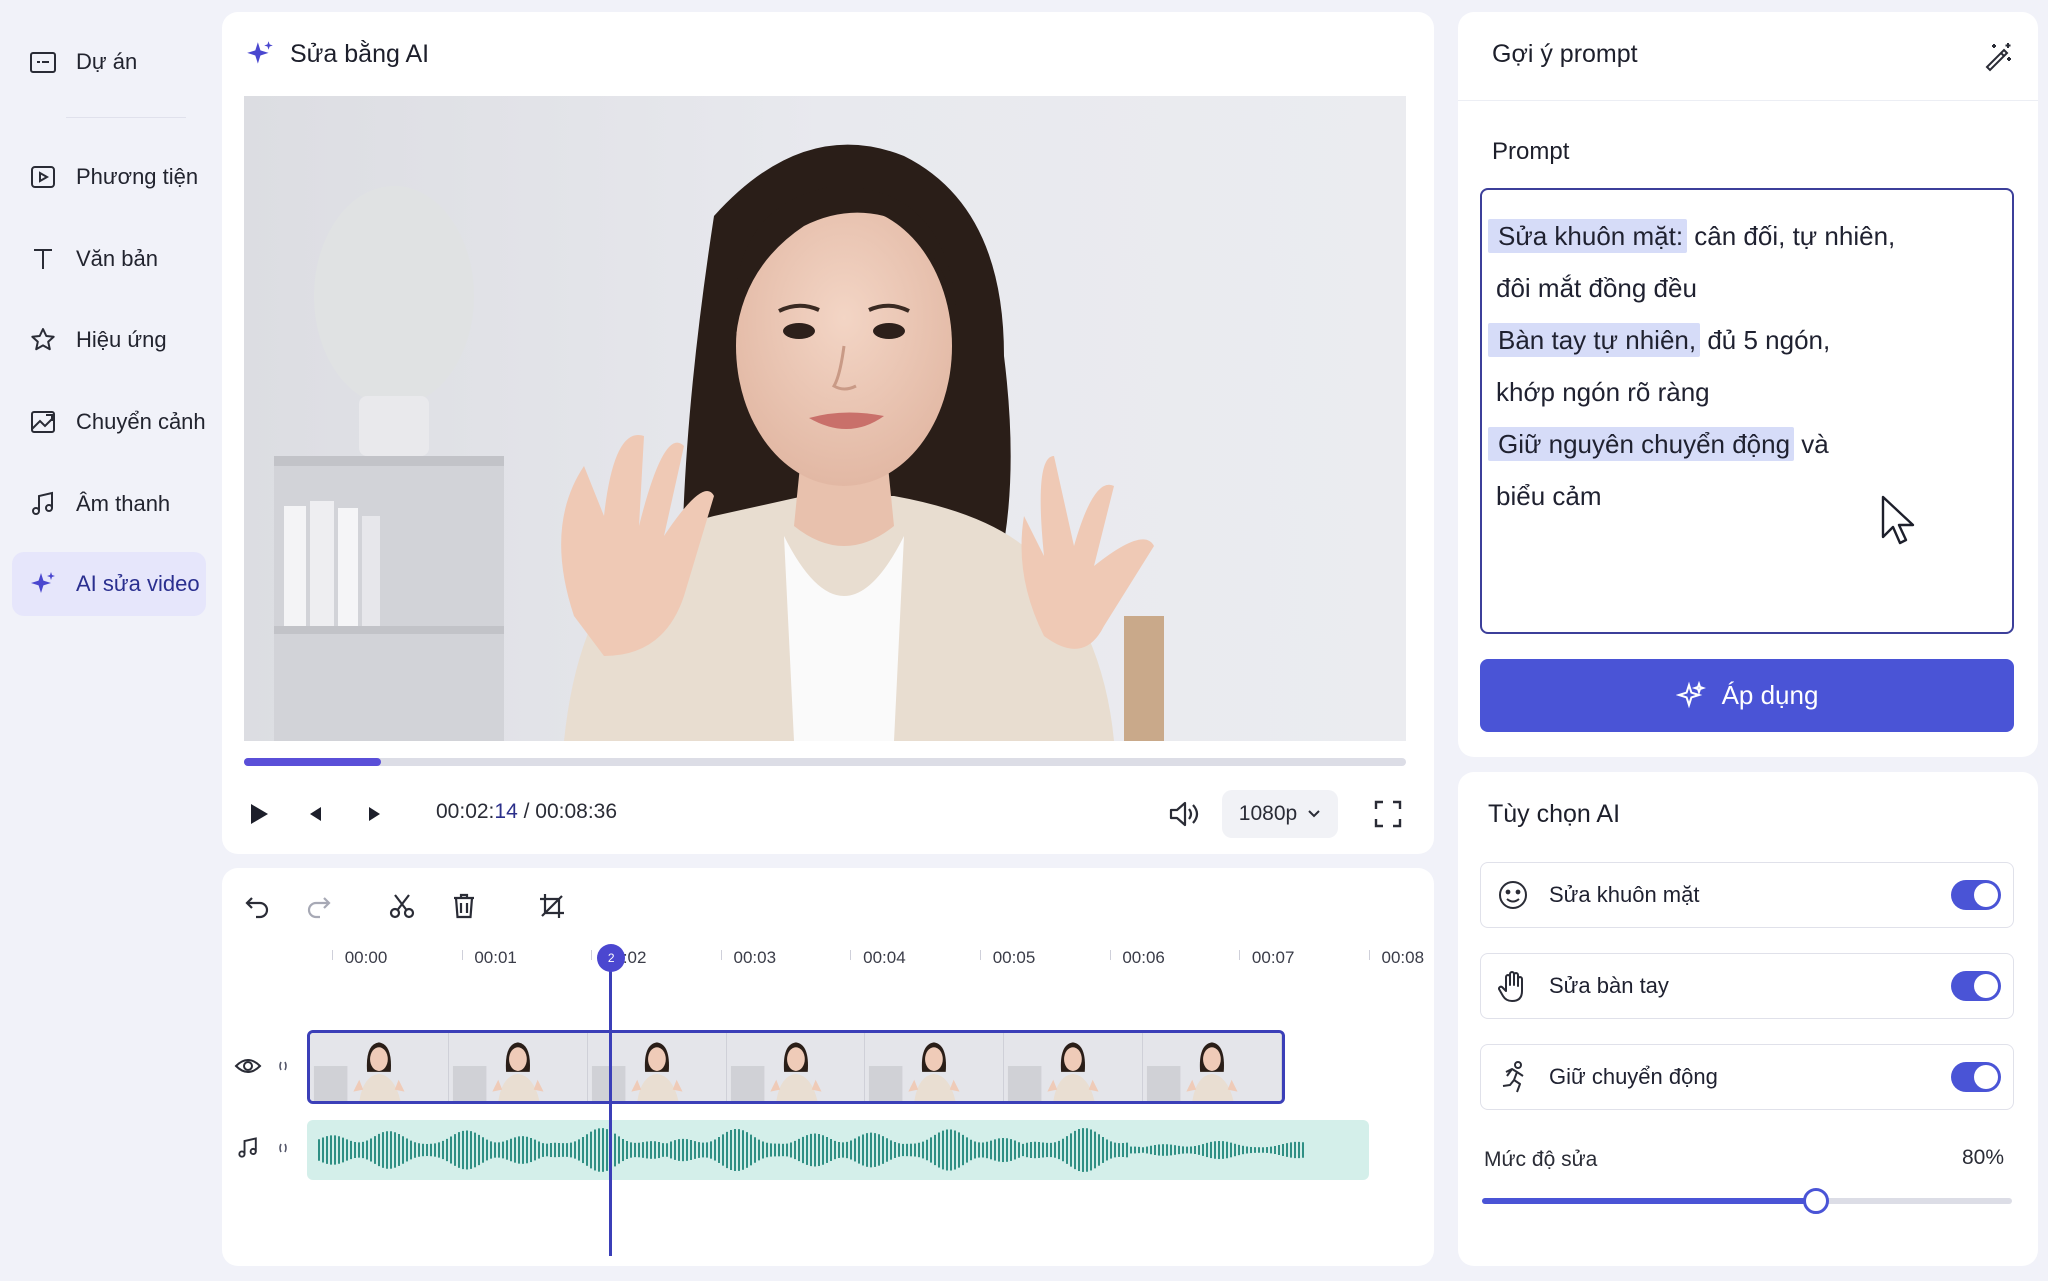 This screenshot has width=2048, height=1281. Describe the element at coordinates (43, 259) in the screenshot. I see `text-icon` at that location.